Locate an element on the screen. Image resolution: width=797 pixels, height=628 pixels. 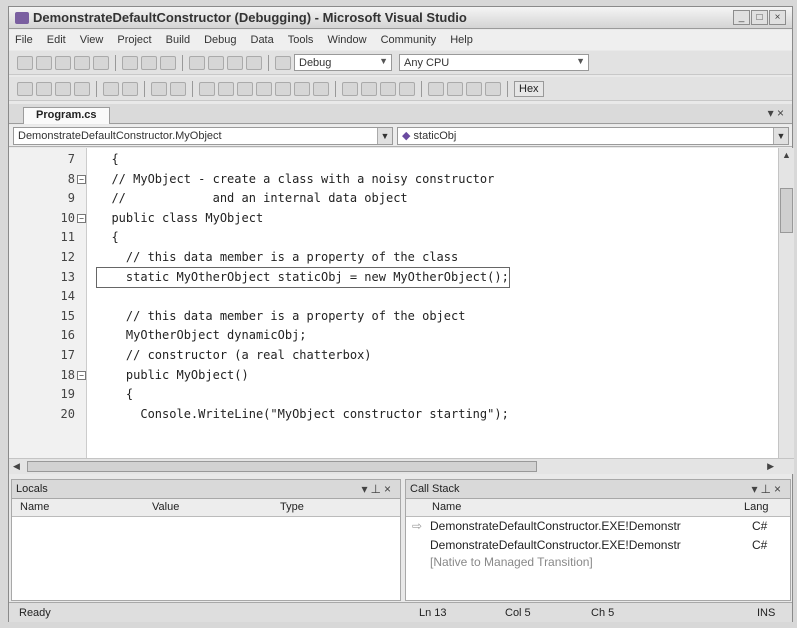
navigate-backward-icon is located at coordinates (235, 62).